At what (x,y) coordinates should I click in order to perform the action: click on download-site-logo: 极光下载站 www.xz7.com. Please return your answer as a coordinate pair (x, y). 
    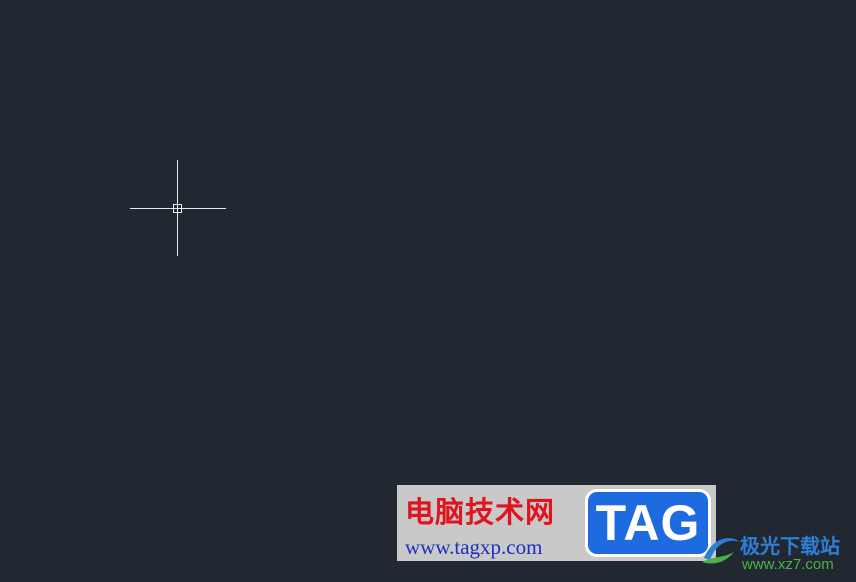
    Looking at the image, I should click on (778, 554).